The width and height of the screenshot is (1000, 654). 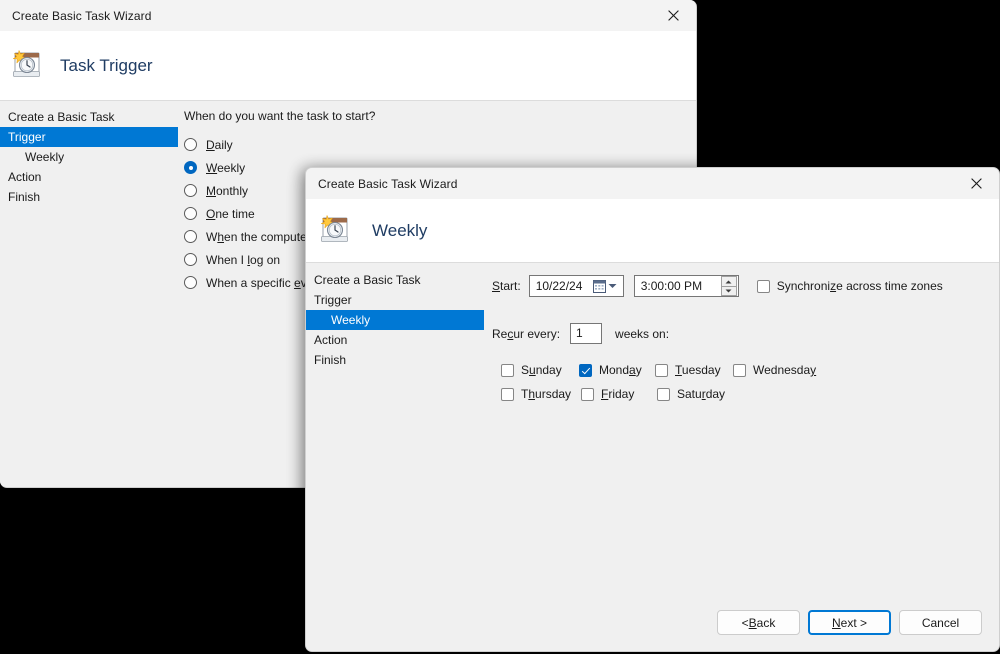 I want to click on radio-indicator-when-a-specific-event-is-logged, so click(x=190, y=282).